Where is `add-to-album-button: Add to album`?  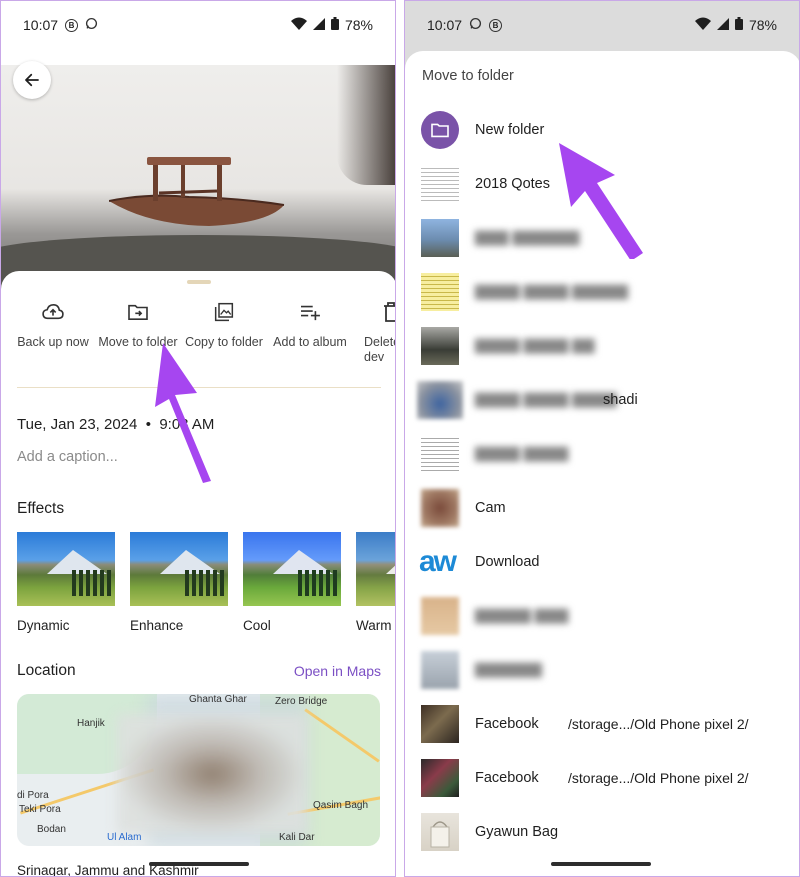 add-to-album-button: Add to album is located at coordinates (310, 323).